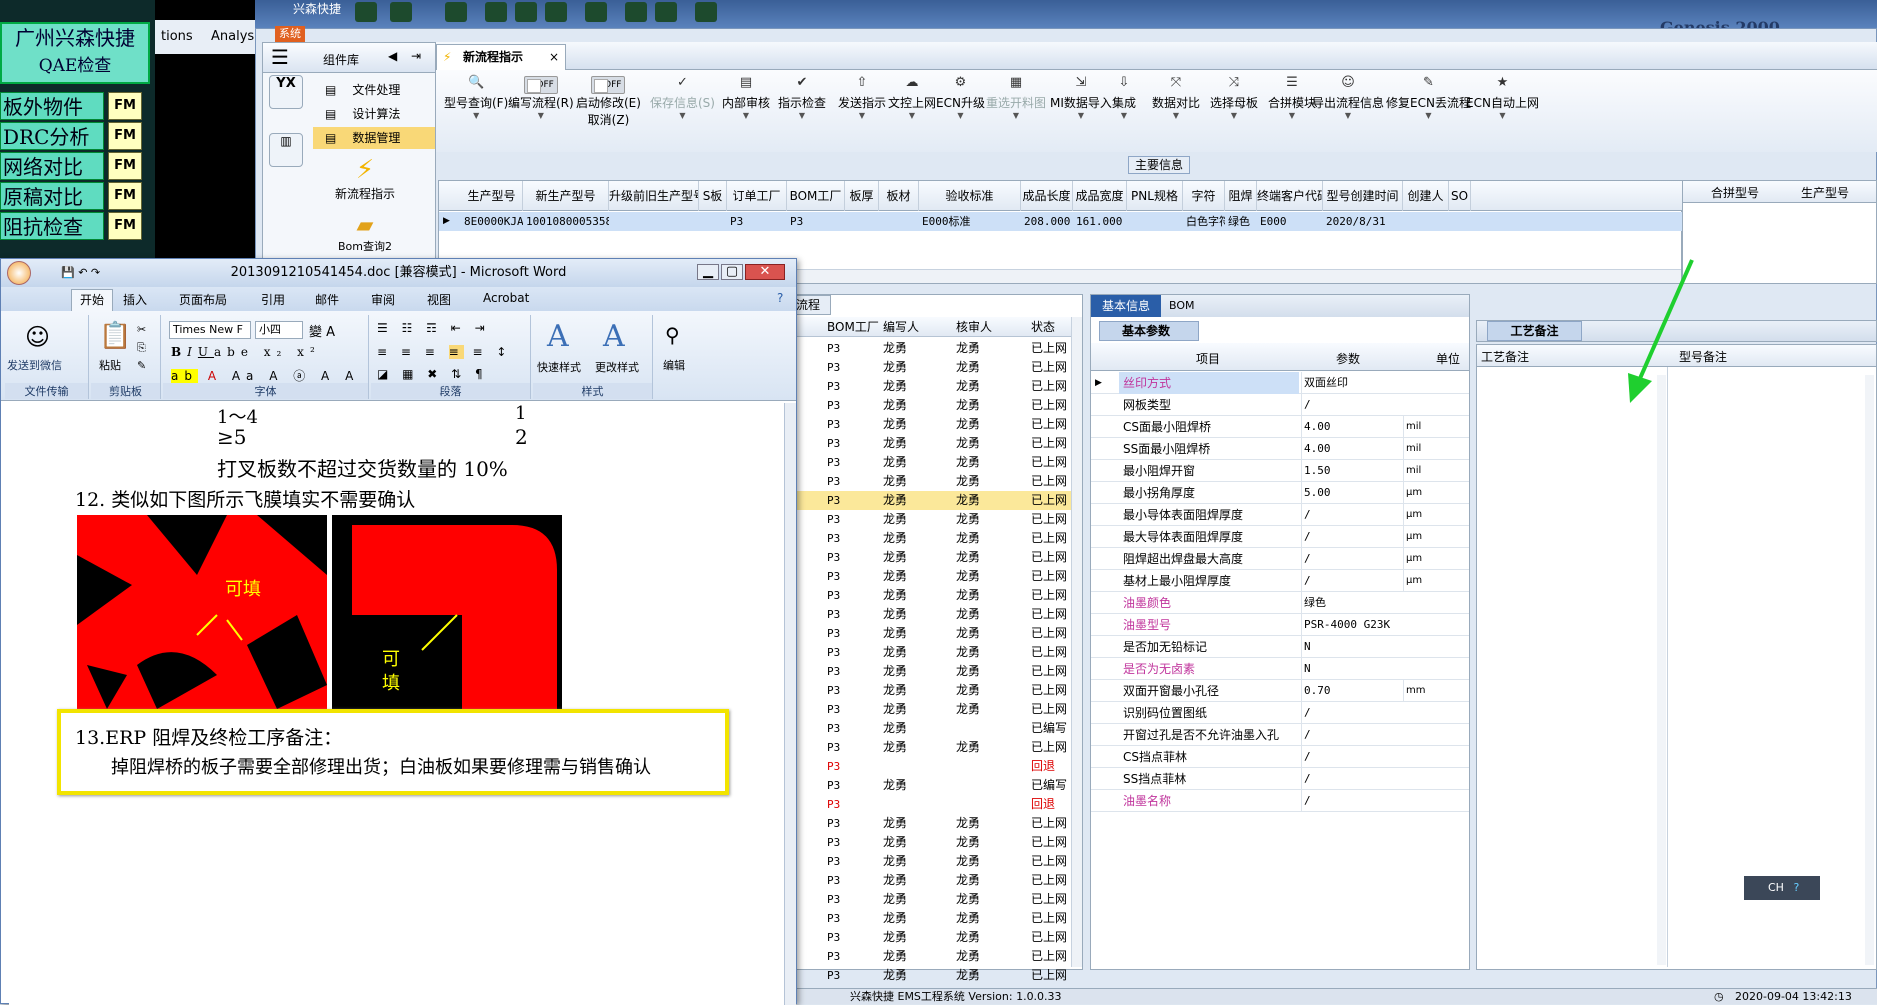 Image resolution: width=1877 pixels, height=1005 pixels. I want to click on column-header: 型号创建时间, so click(1363, 196).